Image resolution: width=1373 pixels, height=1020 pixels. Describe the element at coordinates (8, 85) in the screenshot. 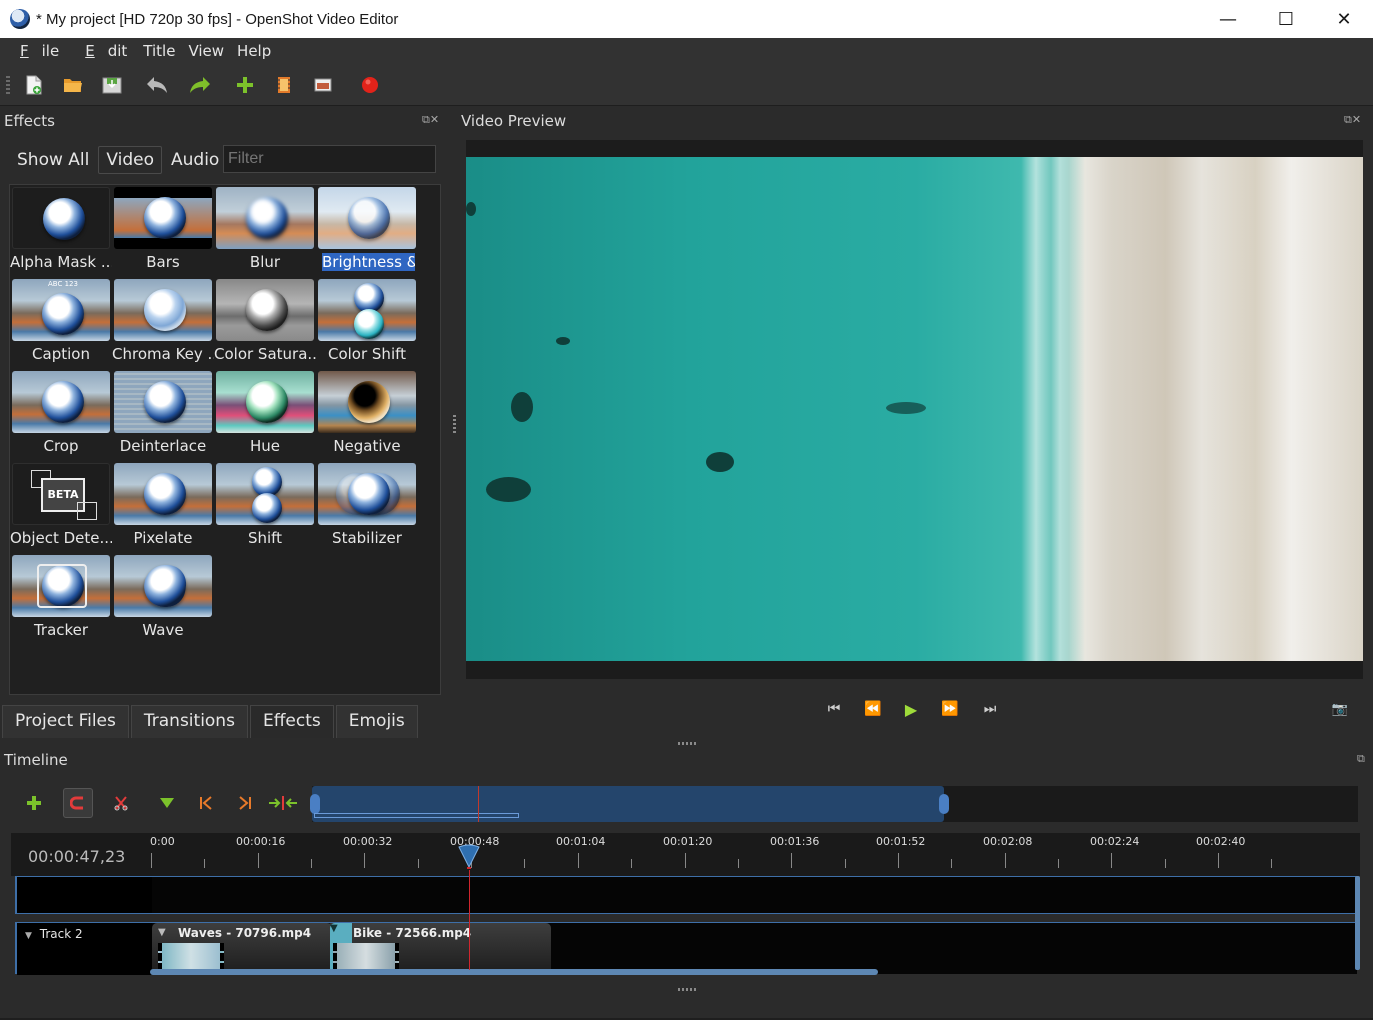

I see `toolbar-grip` at that location.